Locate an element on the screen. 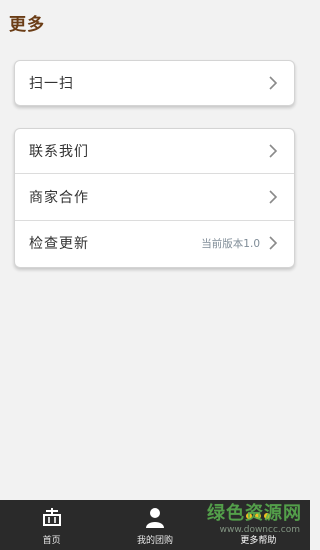 This screenshot has width=320, height=550. menu-item-label: 商家合作 is located at coordinates (59, 198).